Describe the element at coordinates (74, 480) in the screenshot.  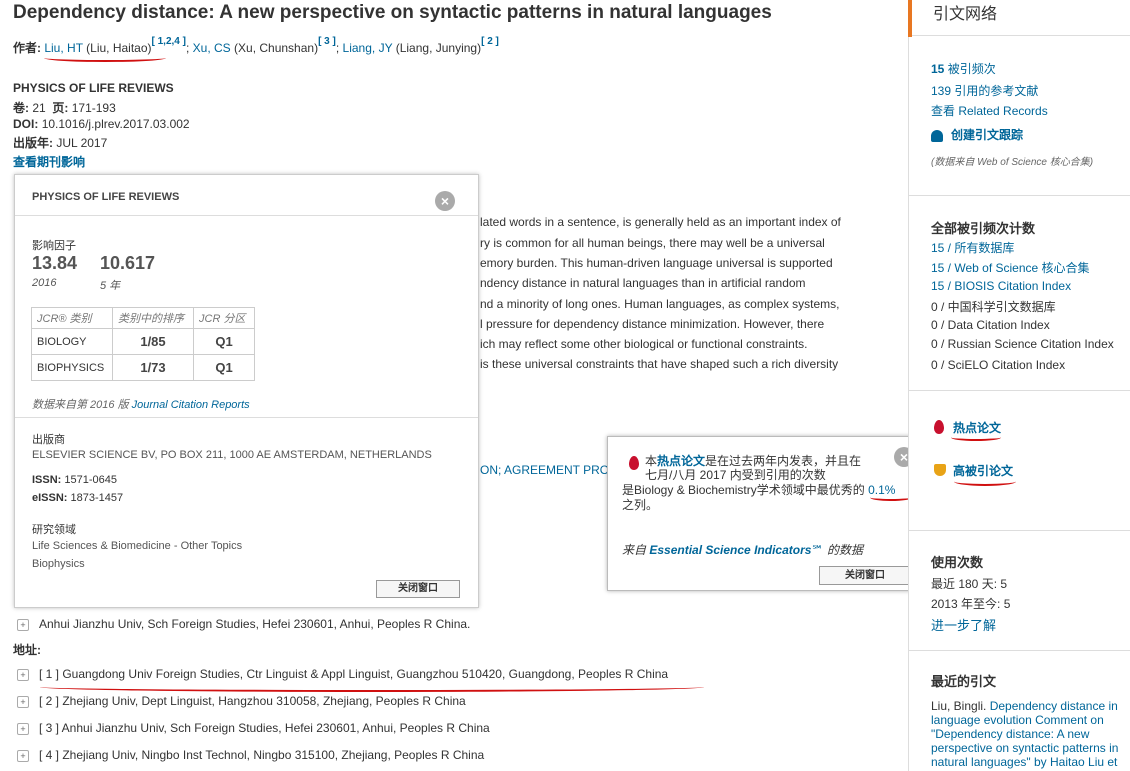
I see `issn-row: ISSN: 1571-0645` at that location.